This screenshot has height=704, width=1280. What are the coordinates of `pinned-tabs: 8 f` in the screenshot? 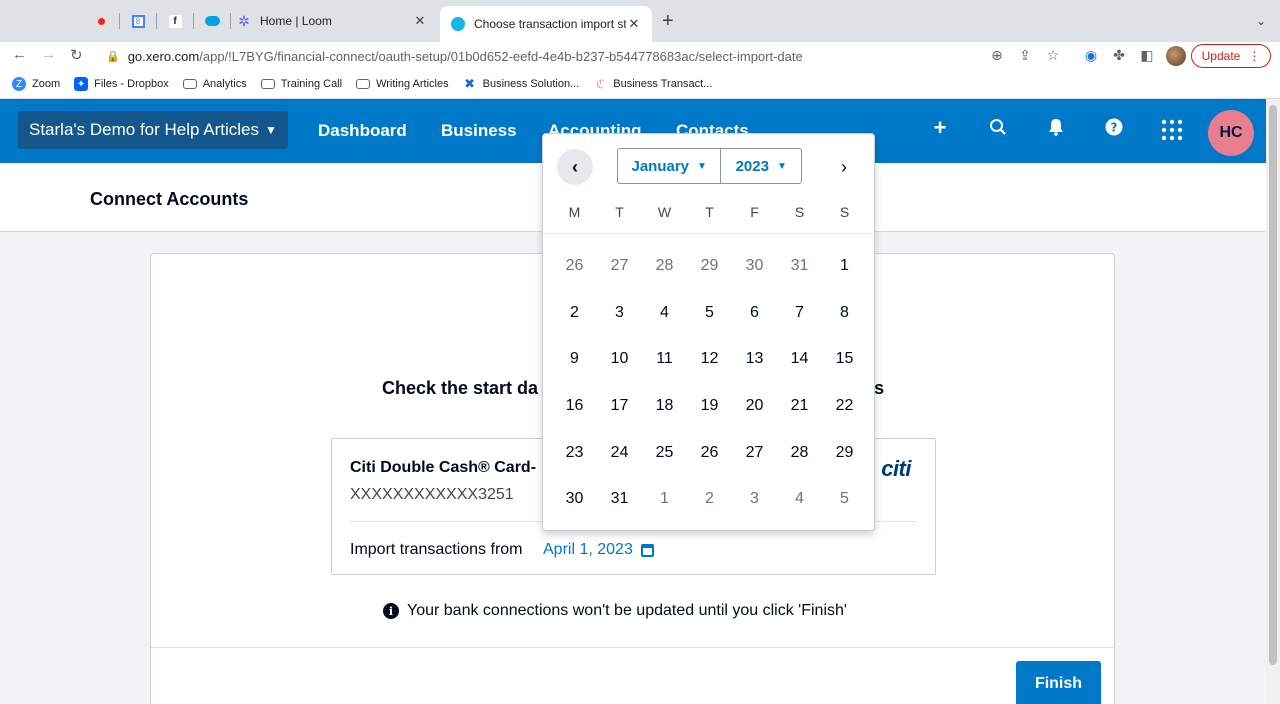 It's located at (166, 21).